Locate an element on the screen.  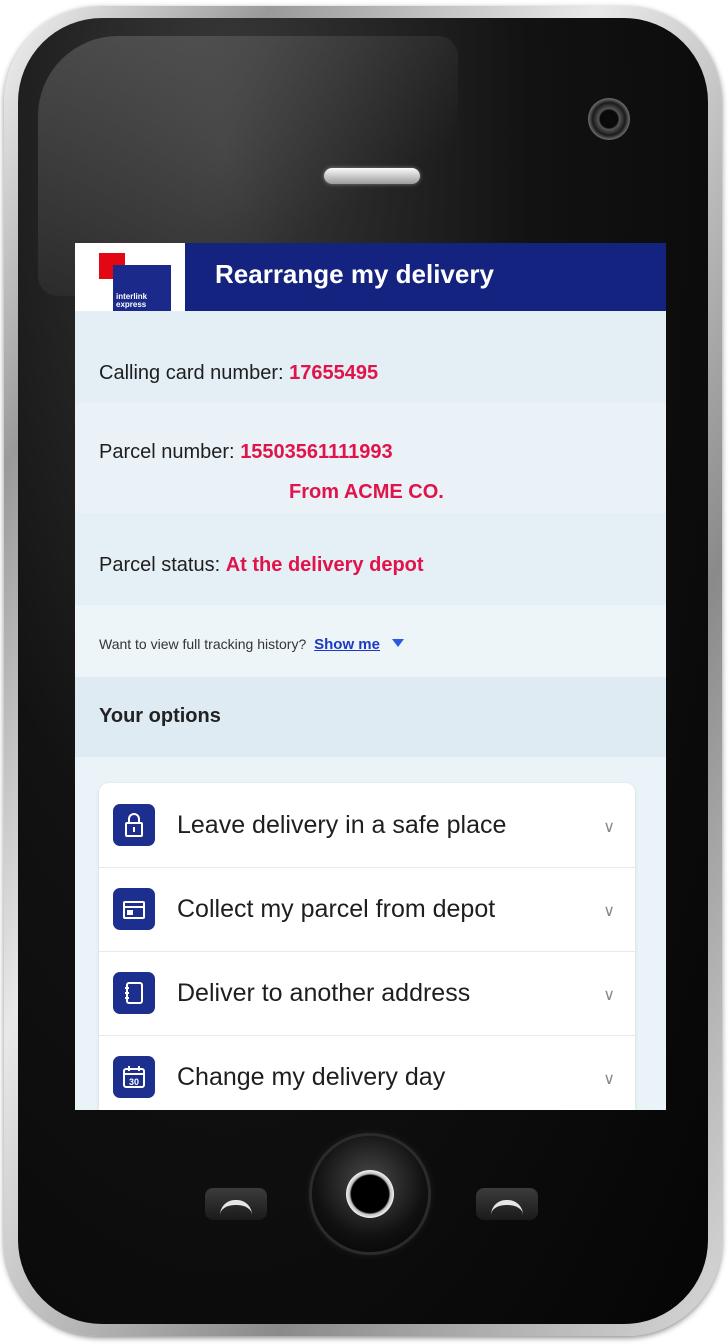
option-collect-depot: Collect my parcel from depot ∨ is located at coordinates (367, 909).